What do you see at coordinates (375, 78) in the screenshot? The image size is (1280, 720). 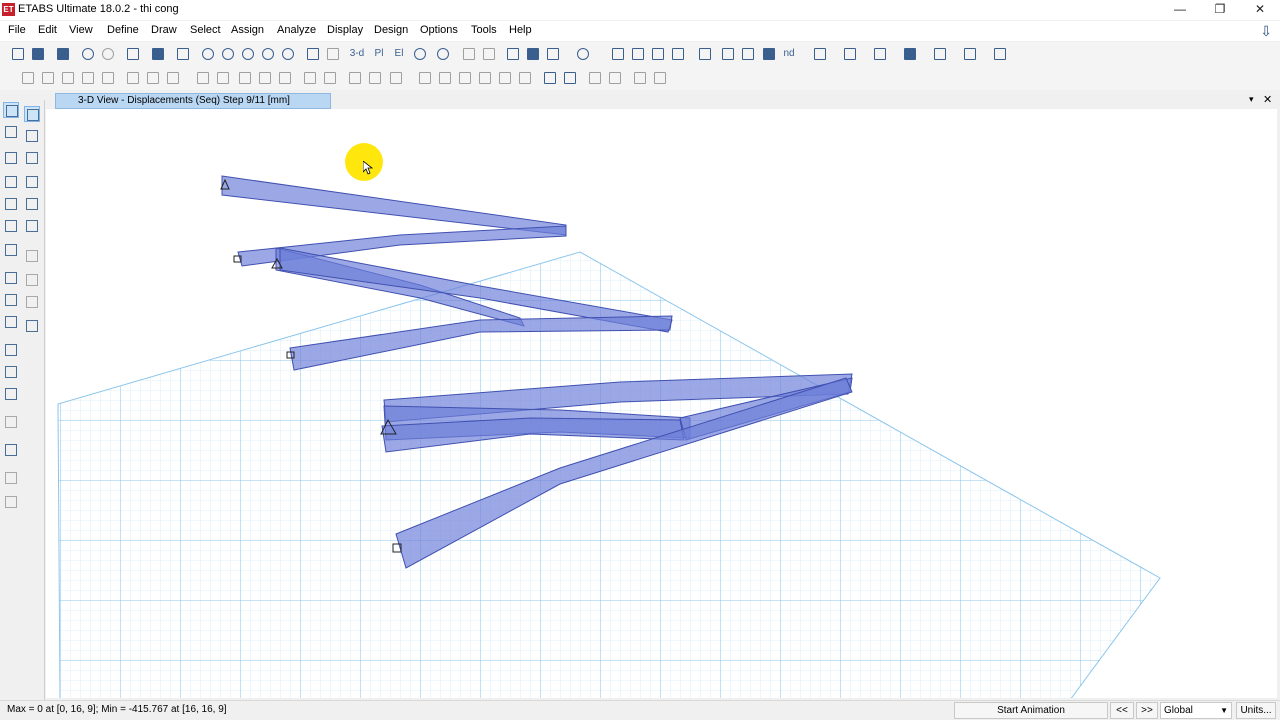 I see `draw-developed-icon` at bounding box center [375, 78].